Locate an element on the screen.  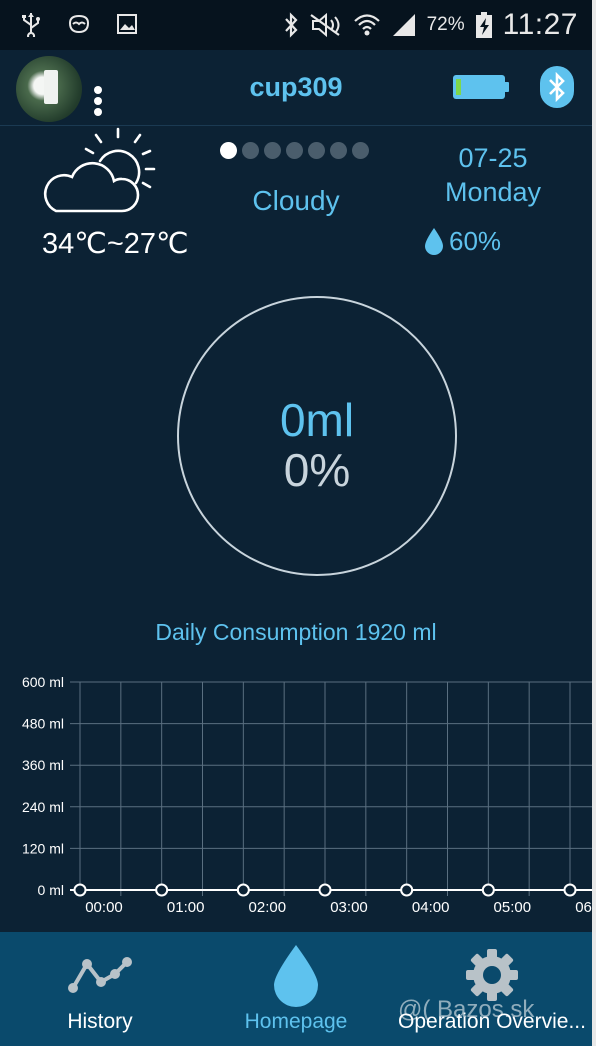
cloud-sun-icon is located at coordinates (99, 171).